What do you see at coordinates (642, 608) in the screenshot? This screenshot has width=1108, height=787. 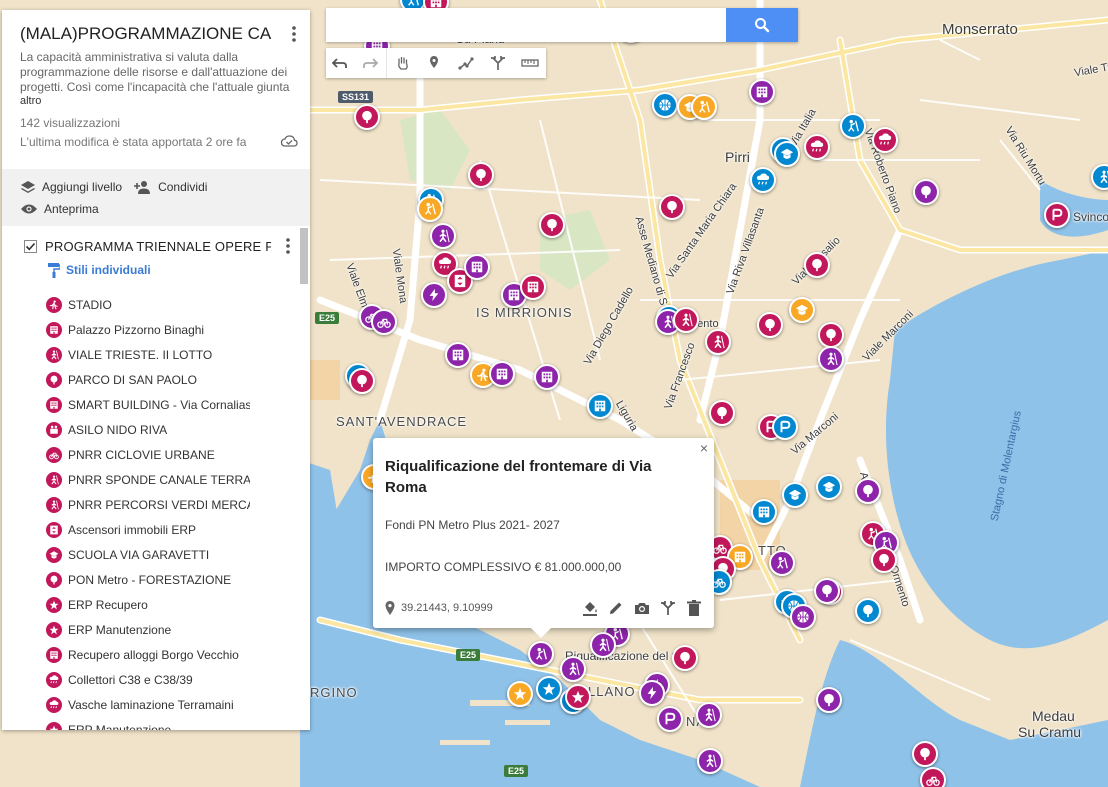 I see `add-photo-button` at bounding box center [642, 608].